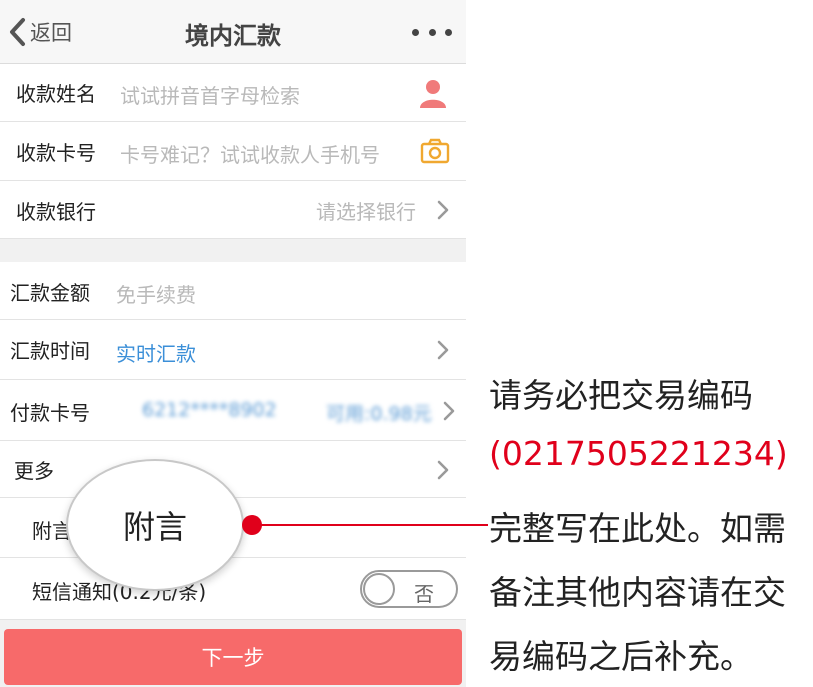  What do you see at coordinates (638, 453) in the screenshot?
I see `transaction-code: (02175052212​34)` at bounding box center [638, 453].